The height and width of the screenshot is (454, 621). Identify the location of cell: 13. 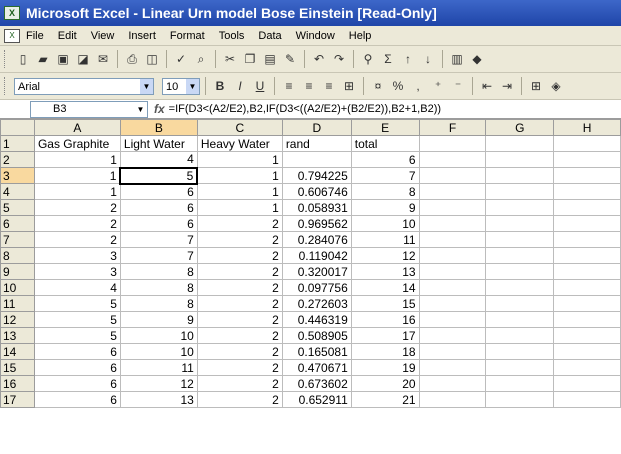
(158, 399).